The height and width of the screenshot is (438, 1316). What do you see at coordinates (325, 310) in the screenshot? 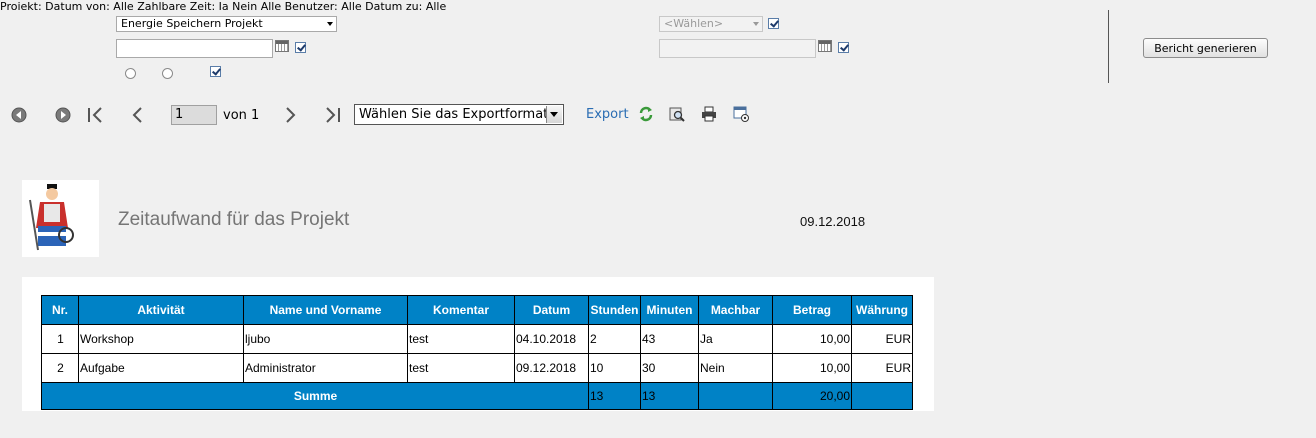
I see `col-header-name: Name und Vorname` at bounding box center [325, 310].